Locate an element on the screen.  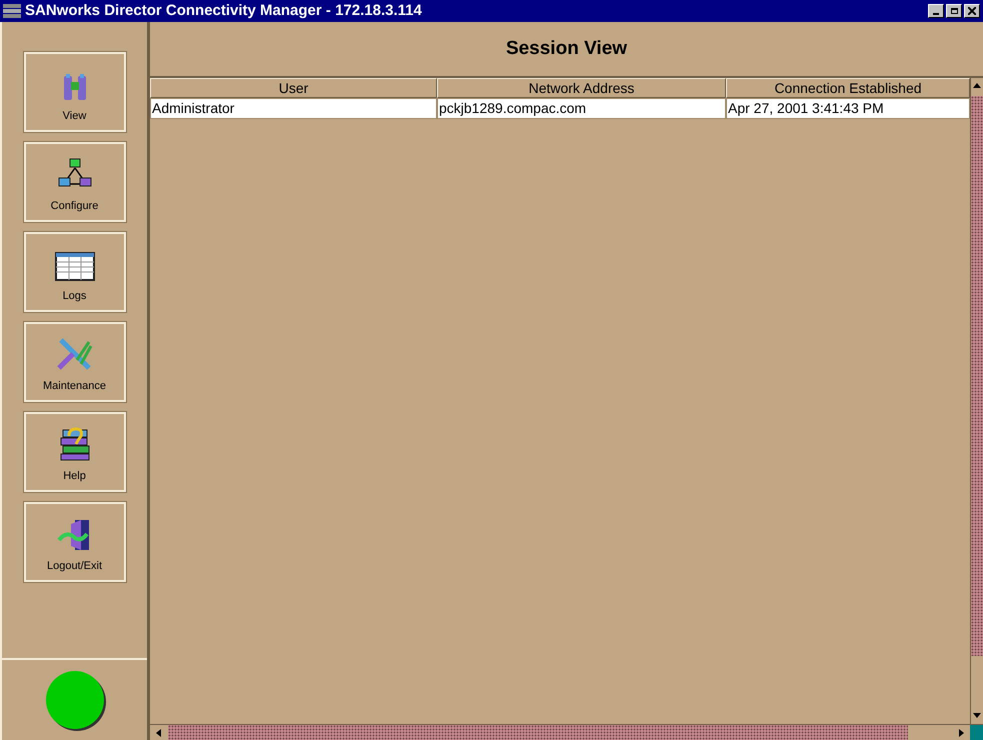
table-icon is located at coordinates (74, 267).